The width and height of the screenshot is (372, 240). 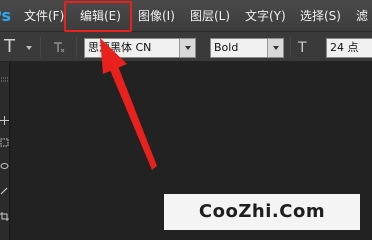 What do you see at coordinates (4, 166) in the screenshot?
I see `lasso-tool-icon` at bounding box center [4, 166].